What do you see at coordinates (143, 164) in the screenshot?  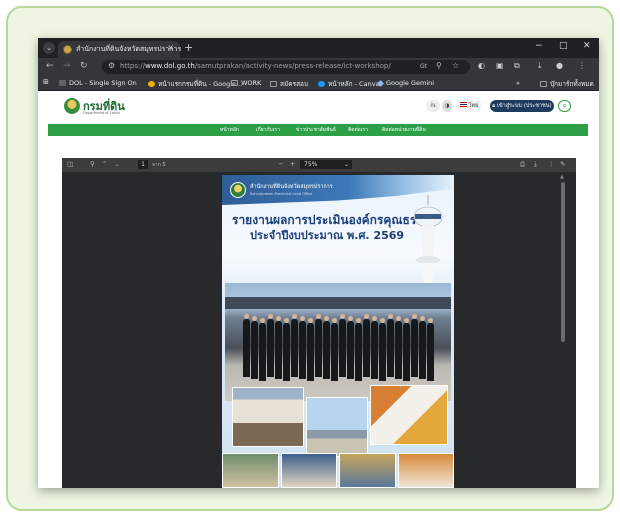 I see `page-number-input: 1` at bounding box center [143, 164].